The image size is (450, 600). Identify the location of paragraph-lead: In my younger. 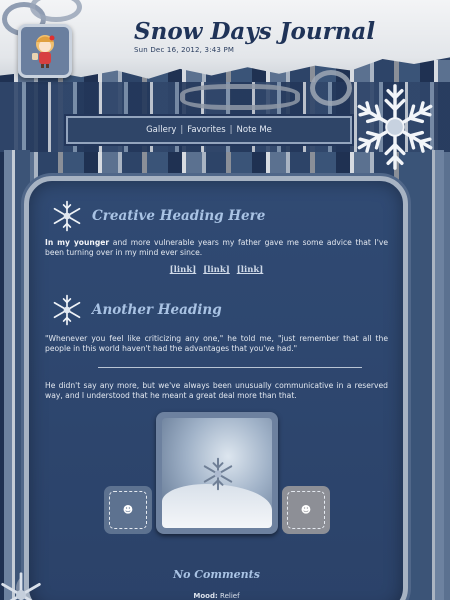
(77, 242).